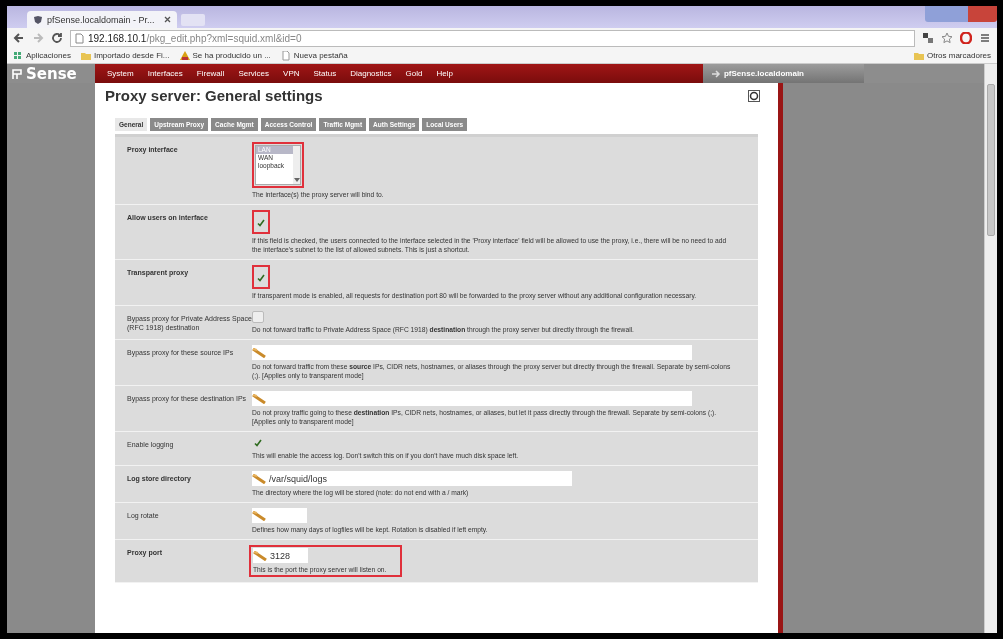  What do you see at coordinates (184, 55) in the screenshot?
I see `warning-icon` at bounding box center [184, 55].